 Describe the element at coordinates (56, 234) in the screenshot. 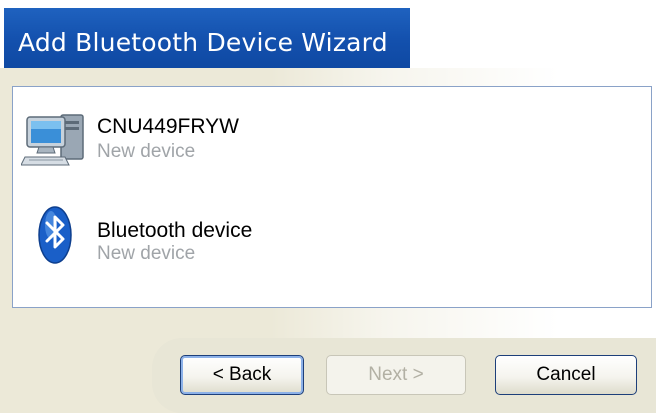

I see `bluetooth-icon` at that location.